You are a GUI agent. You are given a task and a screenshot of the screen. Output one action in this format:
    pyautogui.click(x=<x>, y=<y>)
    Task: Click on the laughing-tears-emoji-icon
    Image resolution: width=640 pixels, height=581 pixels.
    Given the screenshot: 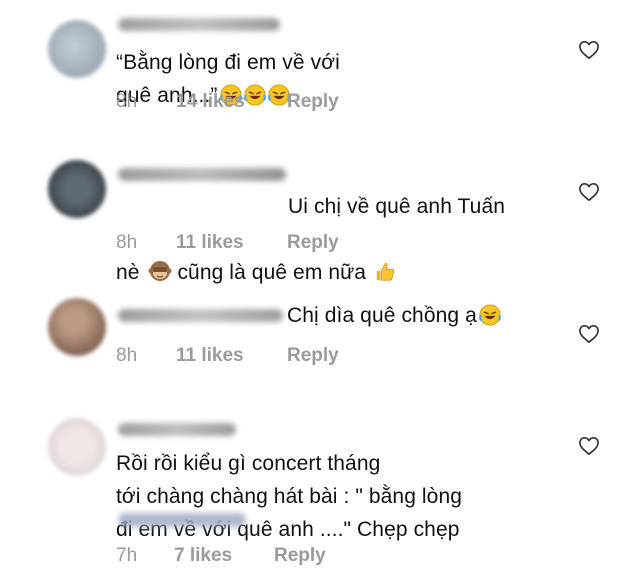 What is the action you would take?
    pyautogui.click(x=490, y=315)
    